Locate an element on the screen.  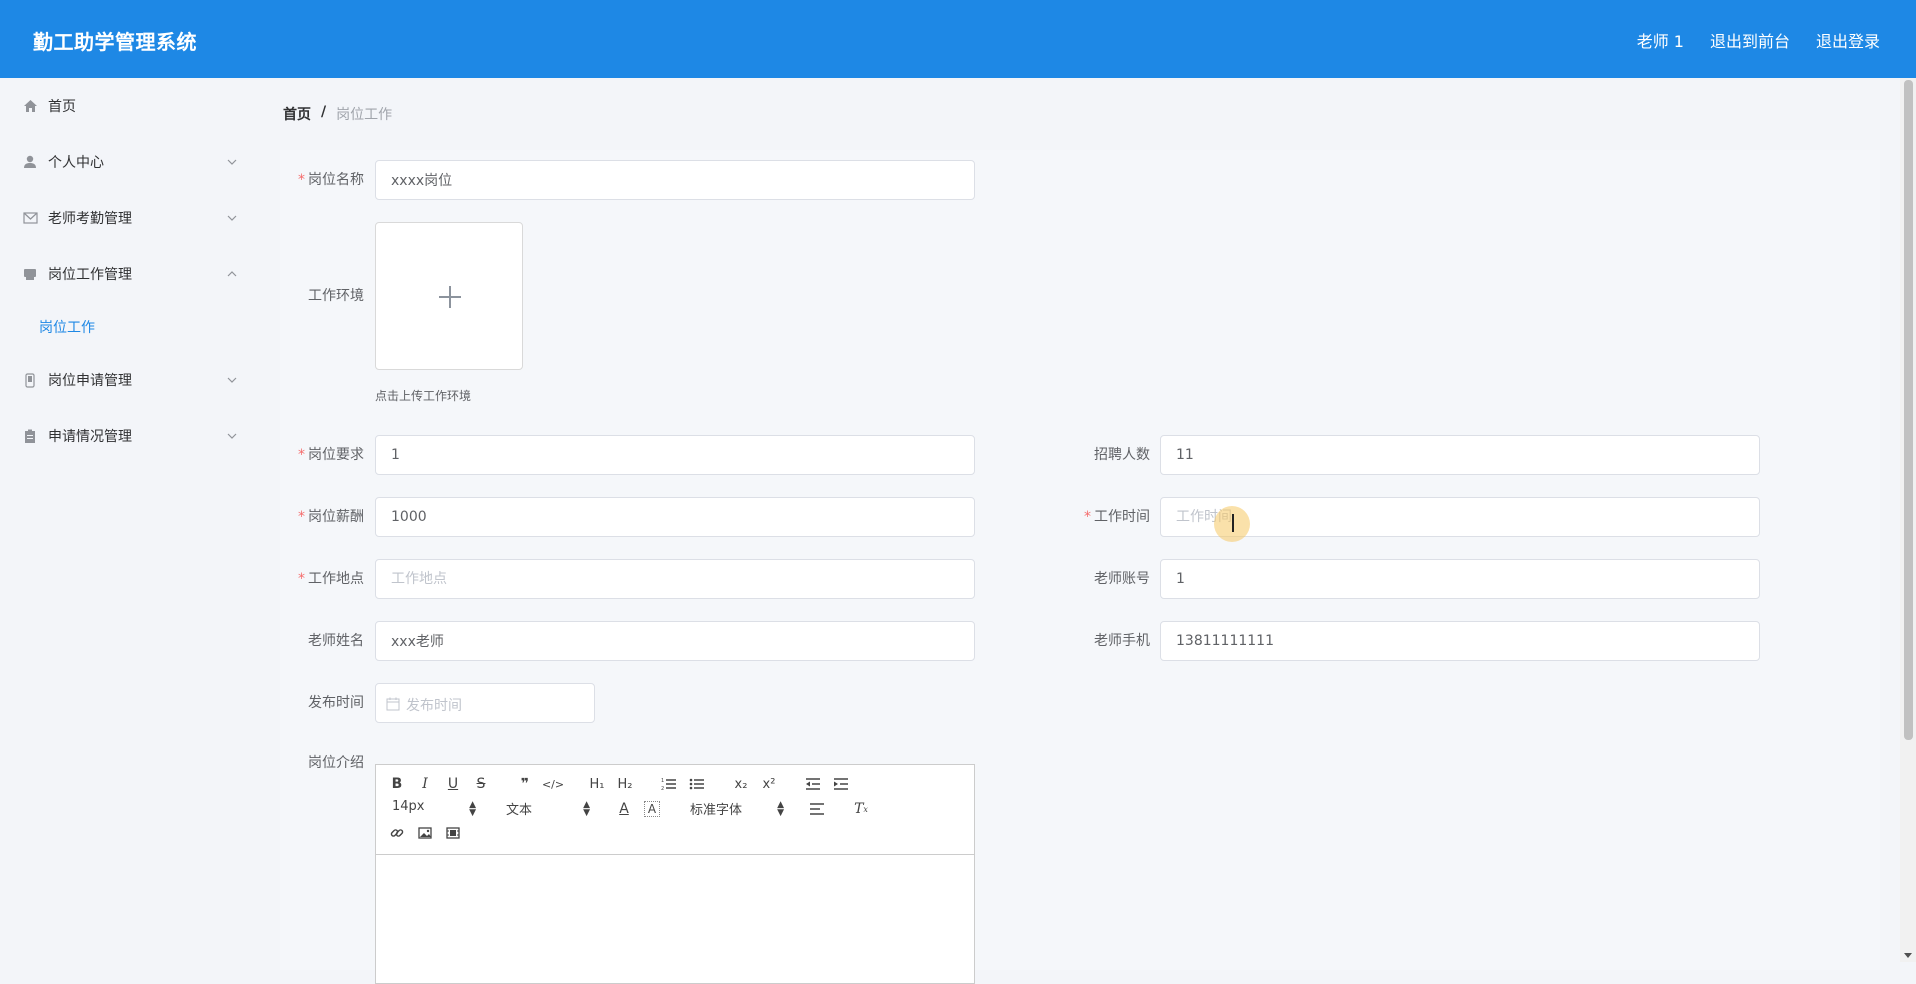
header-select: 文本 ▲ ▼ is located at coordinates (548, 809).